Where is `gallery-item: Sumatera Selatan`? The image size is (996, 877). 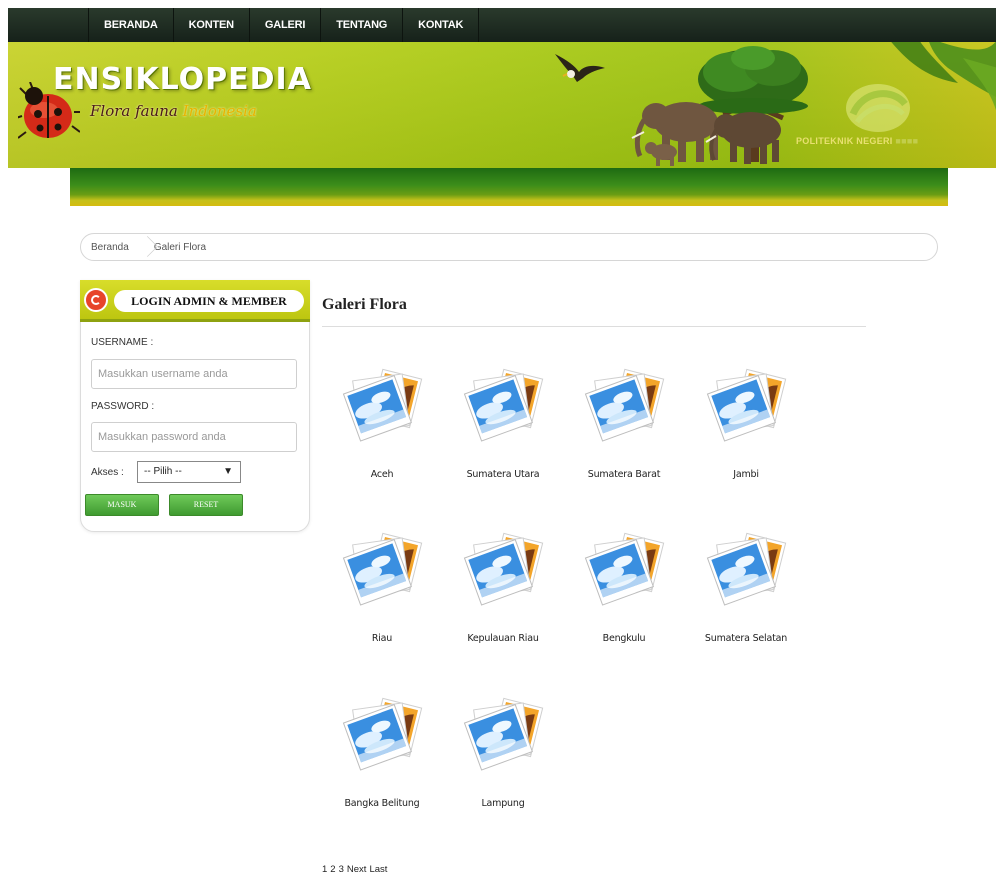
gallery-item: Sumatera Selatan is located at coordinates (746, 597).